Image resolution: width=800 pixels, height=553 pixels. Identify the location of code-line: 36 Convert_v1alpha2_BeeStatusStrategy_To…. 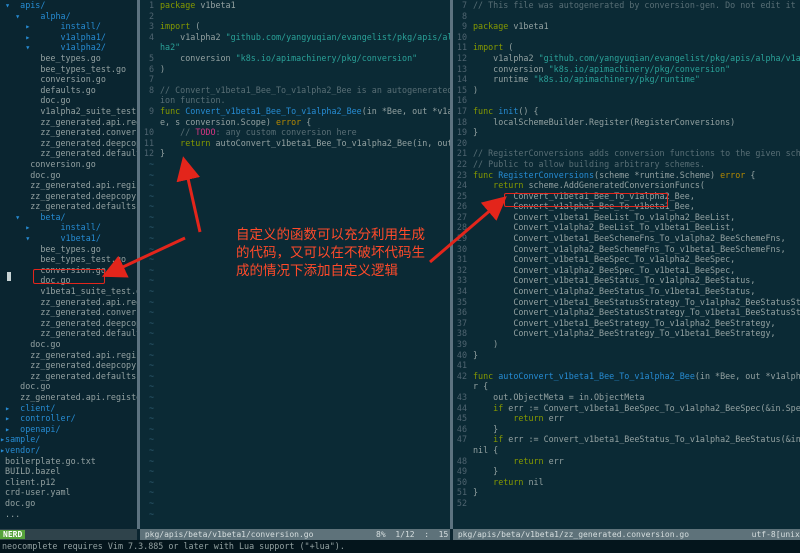
(626, 312).